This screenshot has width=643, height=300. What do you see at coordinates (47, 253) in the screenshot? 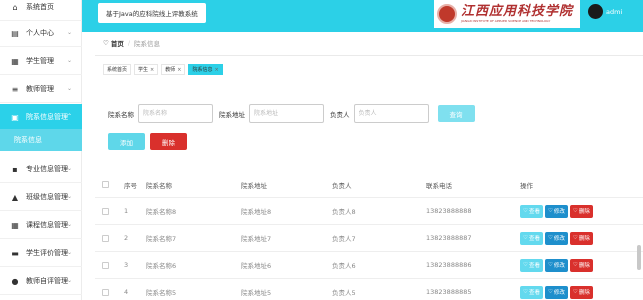
I see `sidebar-item-label: 学生评价管理` at bounding box center [47, 253].